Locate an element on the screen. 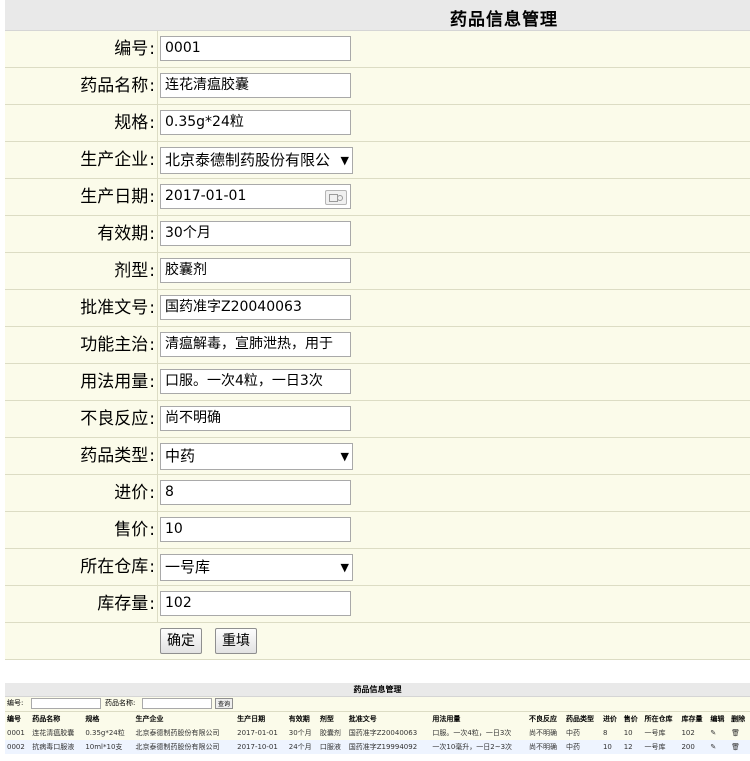 The width and height of the screenshot is (750, 761). column-header: 删除 is located at coordinates (739, 719).